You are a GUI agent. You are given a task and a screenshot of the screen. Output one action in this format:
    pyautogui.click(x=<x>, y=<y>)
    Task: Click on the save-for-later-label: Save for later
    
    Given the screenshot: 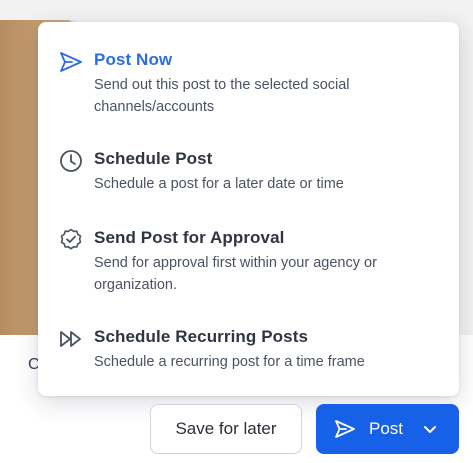 What is the action you would take?
    pyautogui.click(x=226, y=428)
    